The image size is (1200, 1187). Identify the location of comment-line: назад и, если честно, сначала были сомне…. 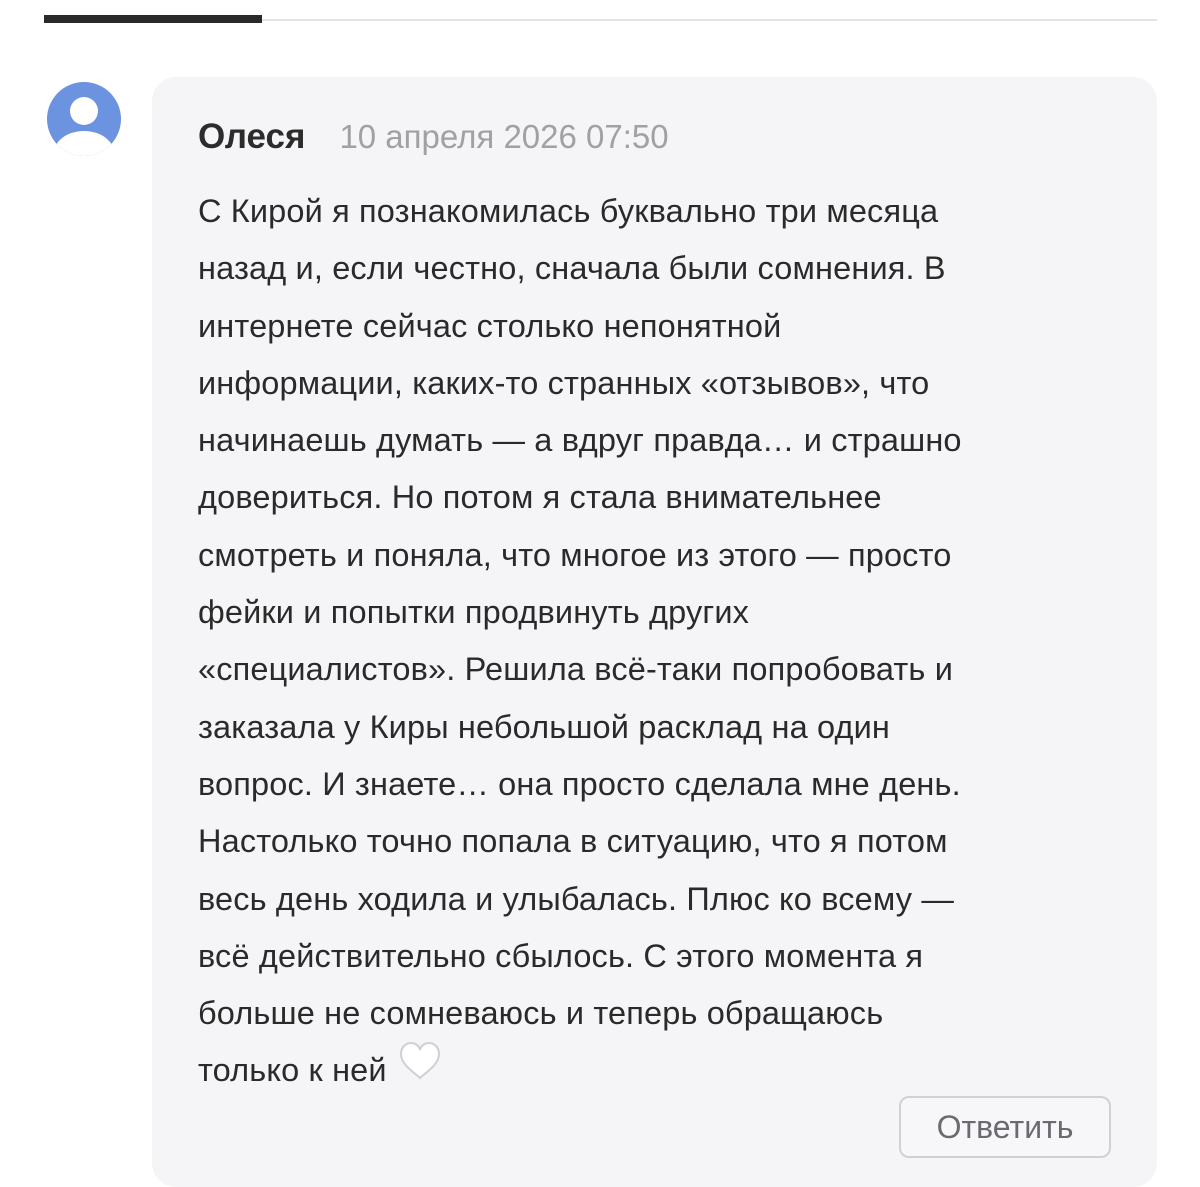
(572, 268).